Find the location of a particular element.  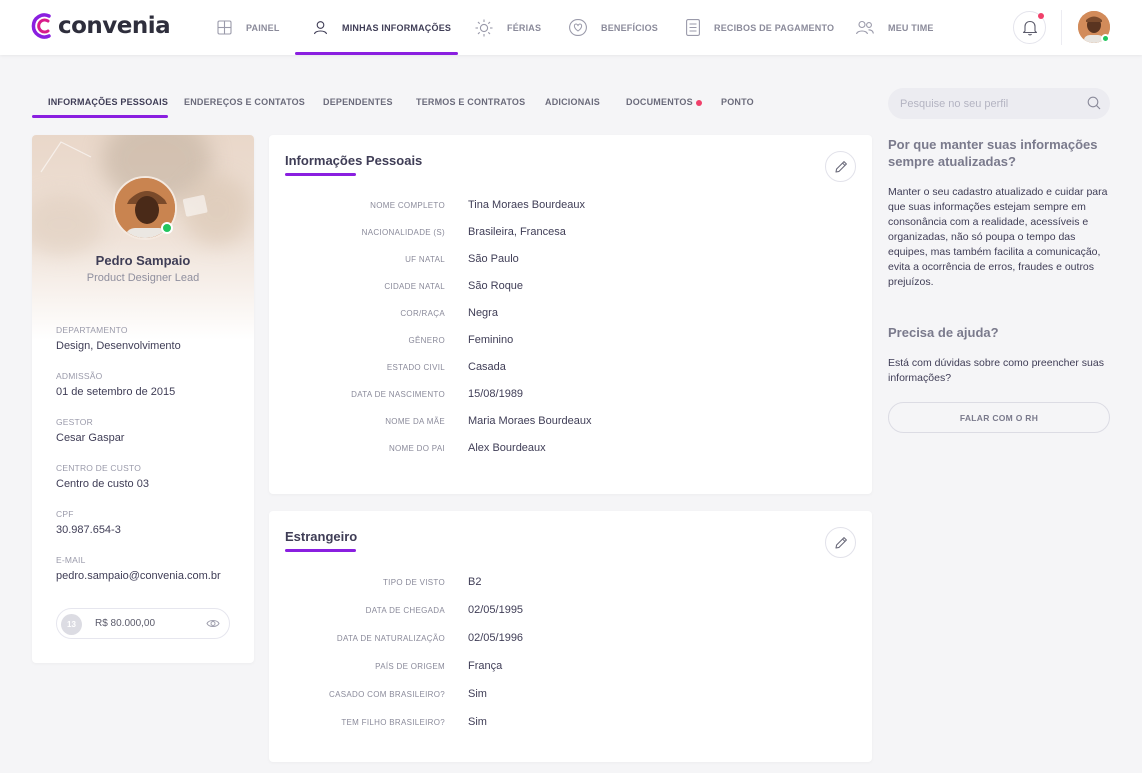

field-value-admissao: 01 de setembro de 2015 is located at coordinates (116, 392).